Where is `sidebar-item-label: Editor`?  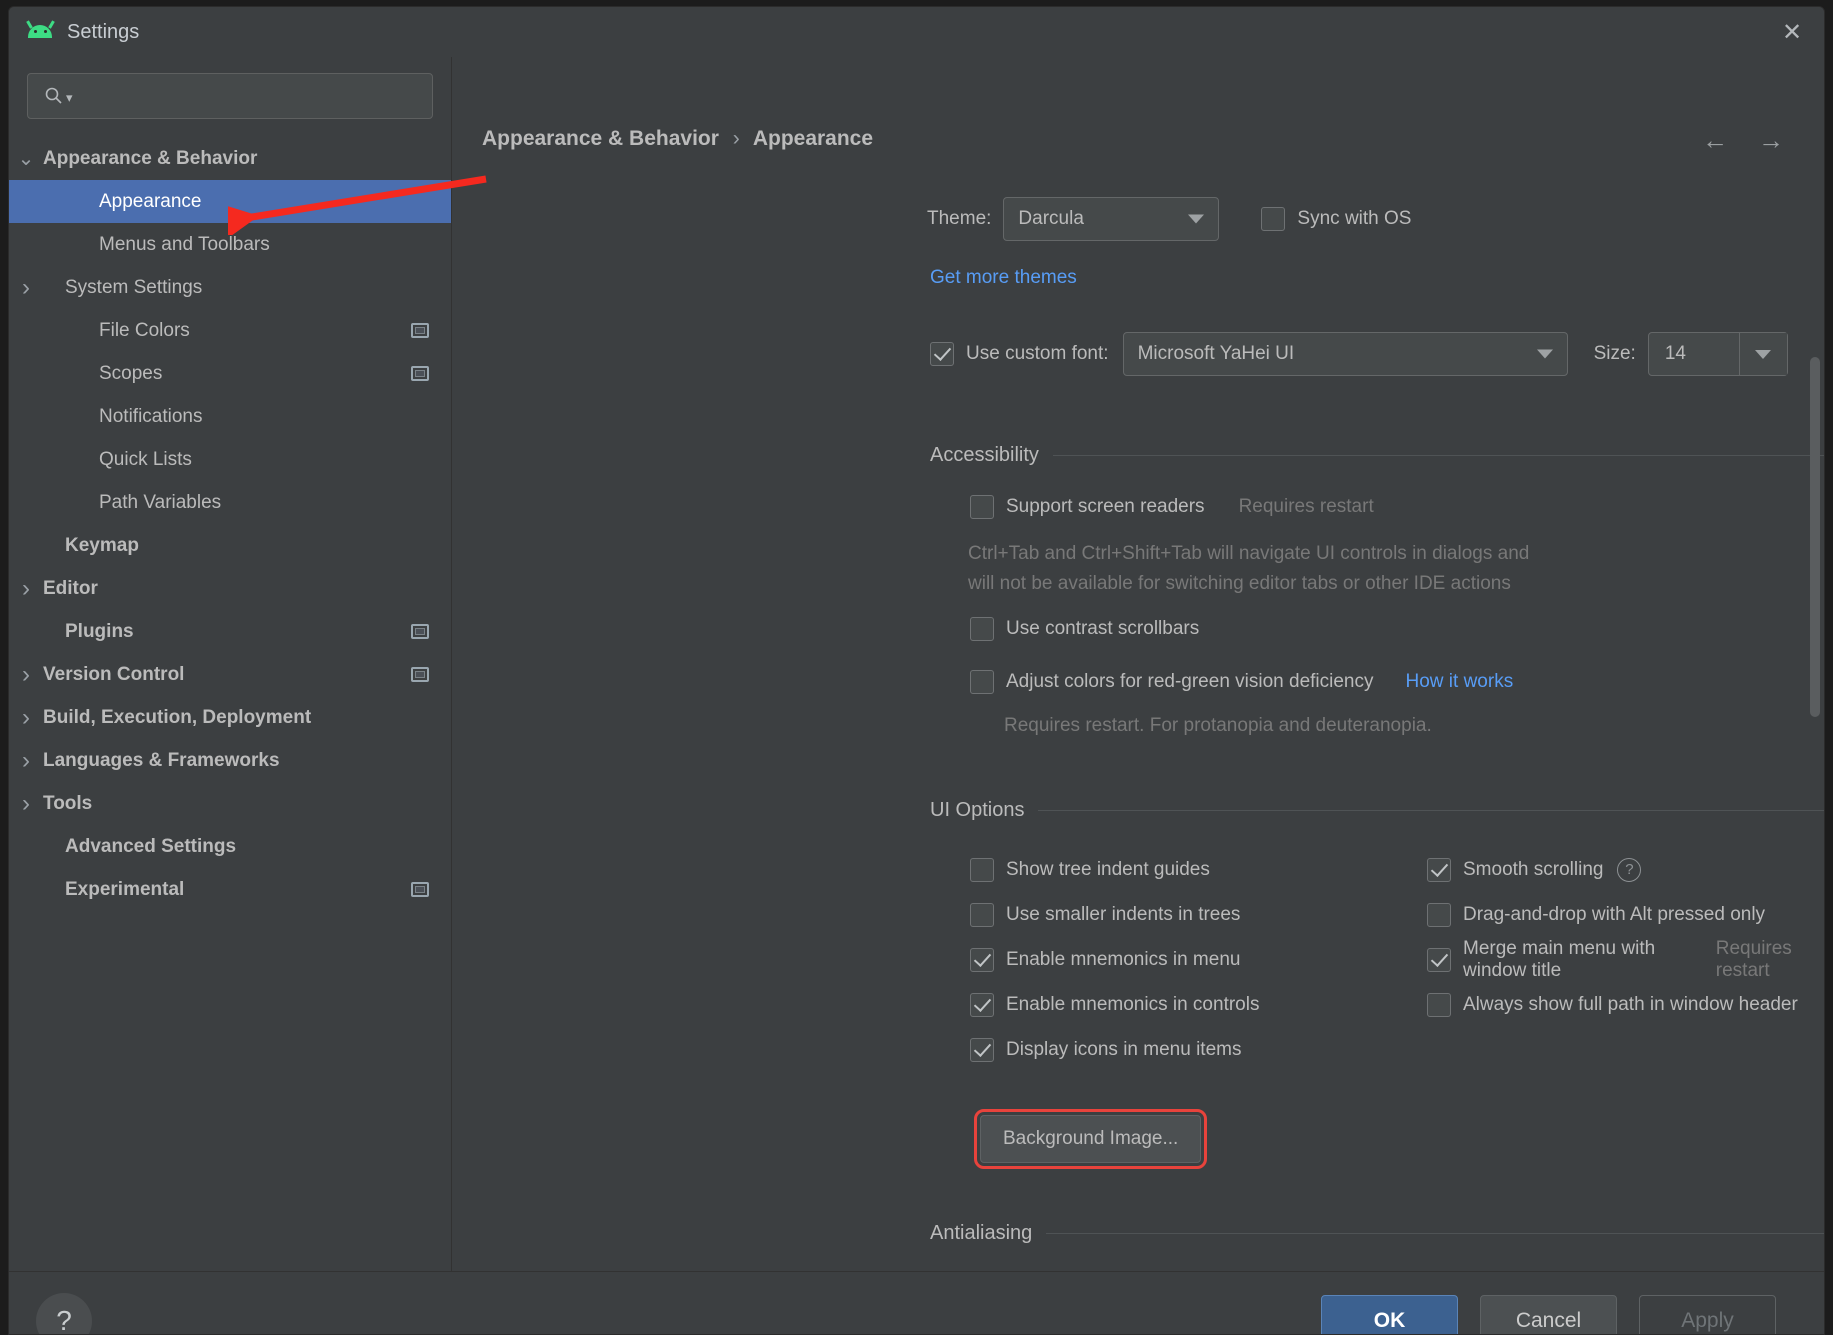 sidebar-item-label: Editor is located at coordinates (70, 588).